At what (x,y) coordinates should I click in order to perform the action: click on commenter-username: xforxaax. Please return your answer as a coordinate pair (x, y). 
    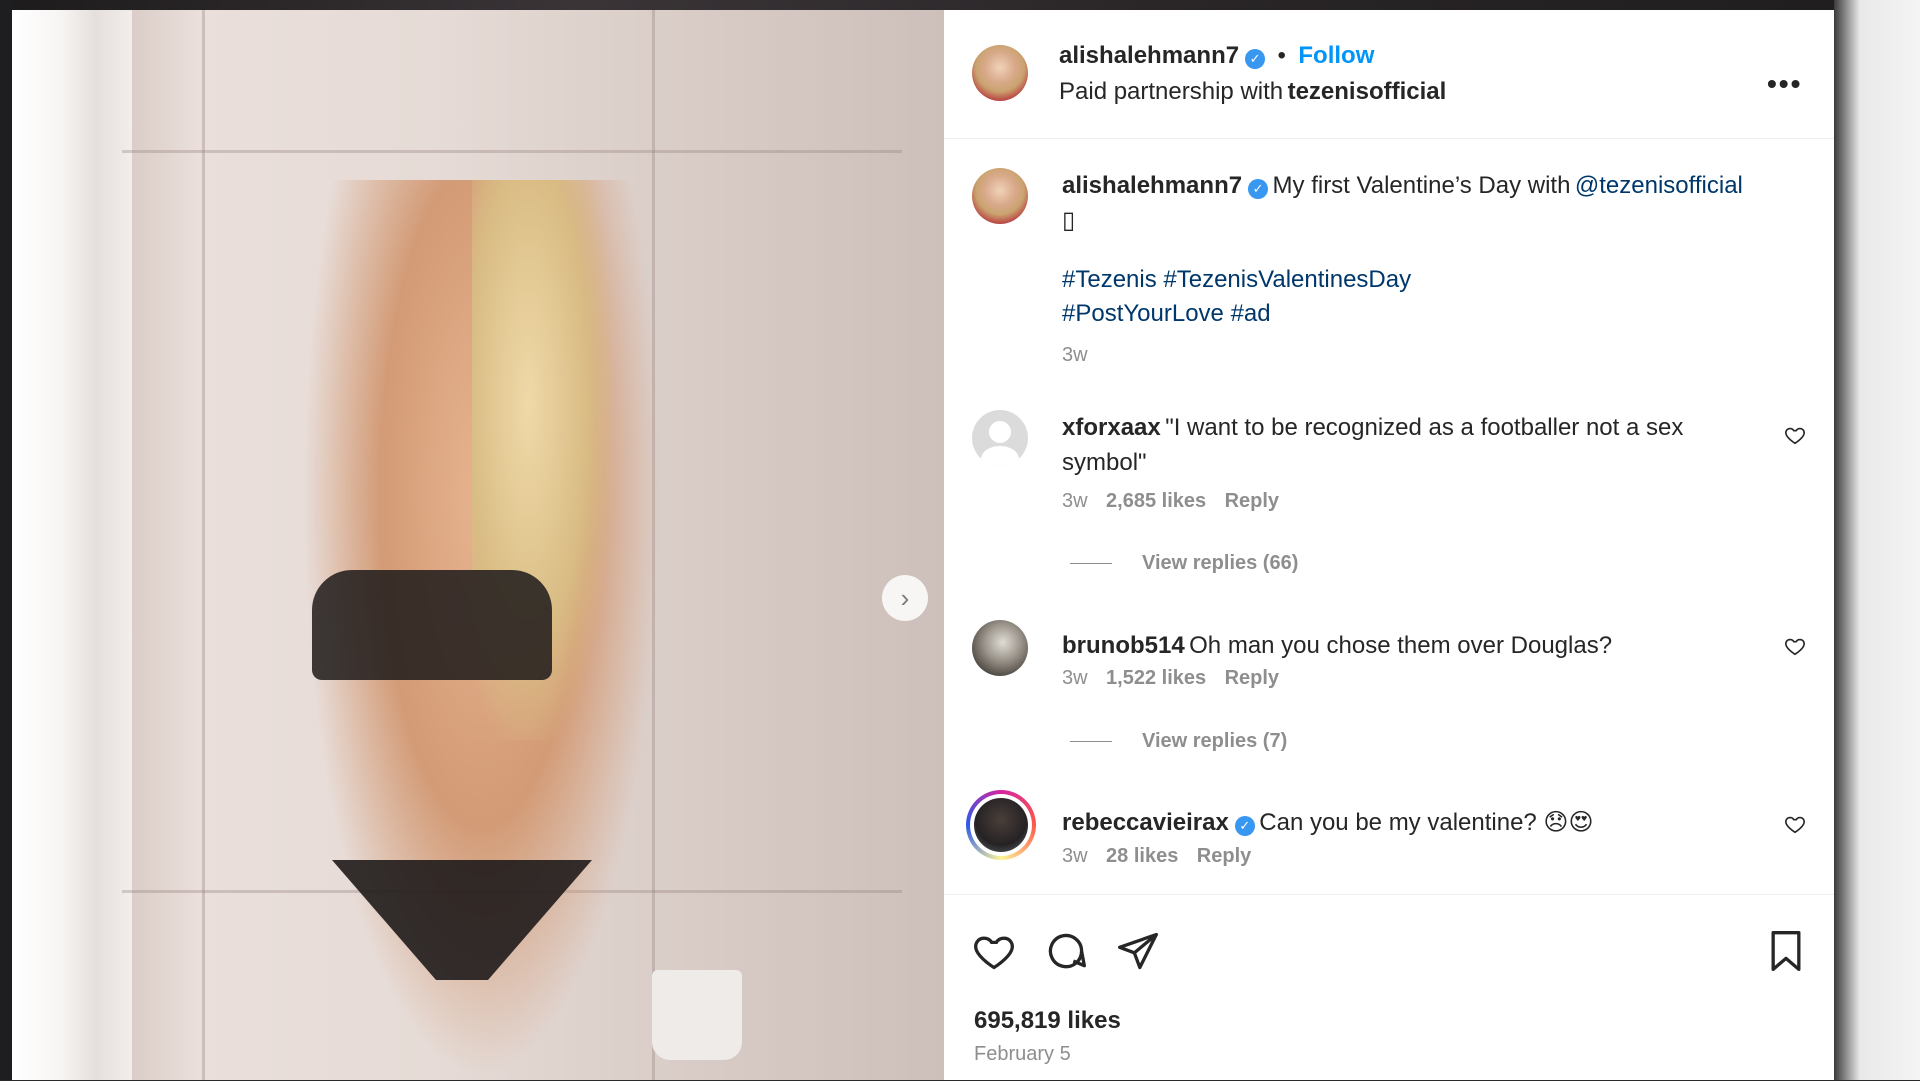
    Looking at the image, I should click on (1111, 427).